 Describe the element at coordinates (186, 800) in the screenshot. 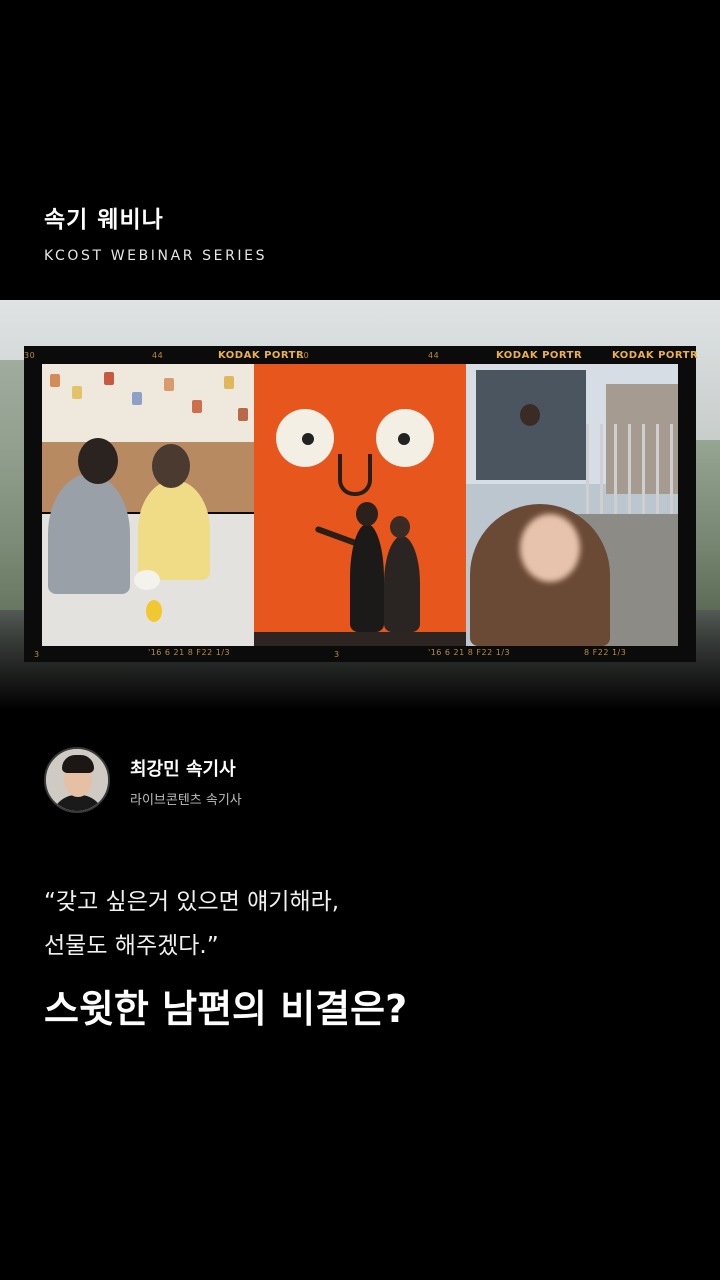

I see `author-role: 라이브콘텐츠 속기사` at that location.